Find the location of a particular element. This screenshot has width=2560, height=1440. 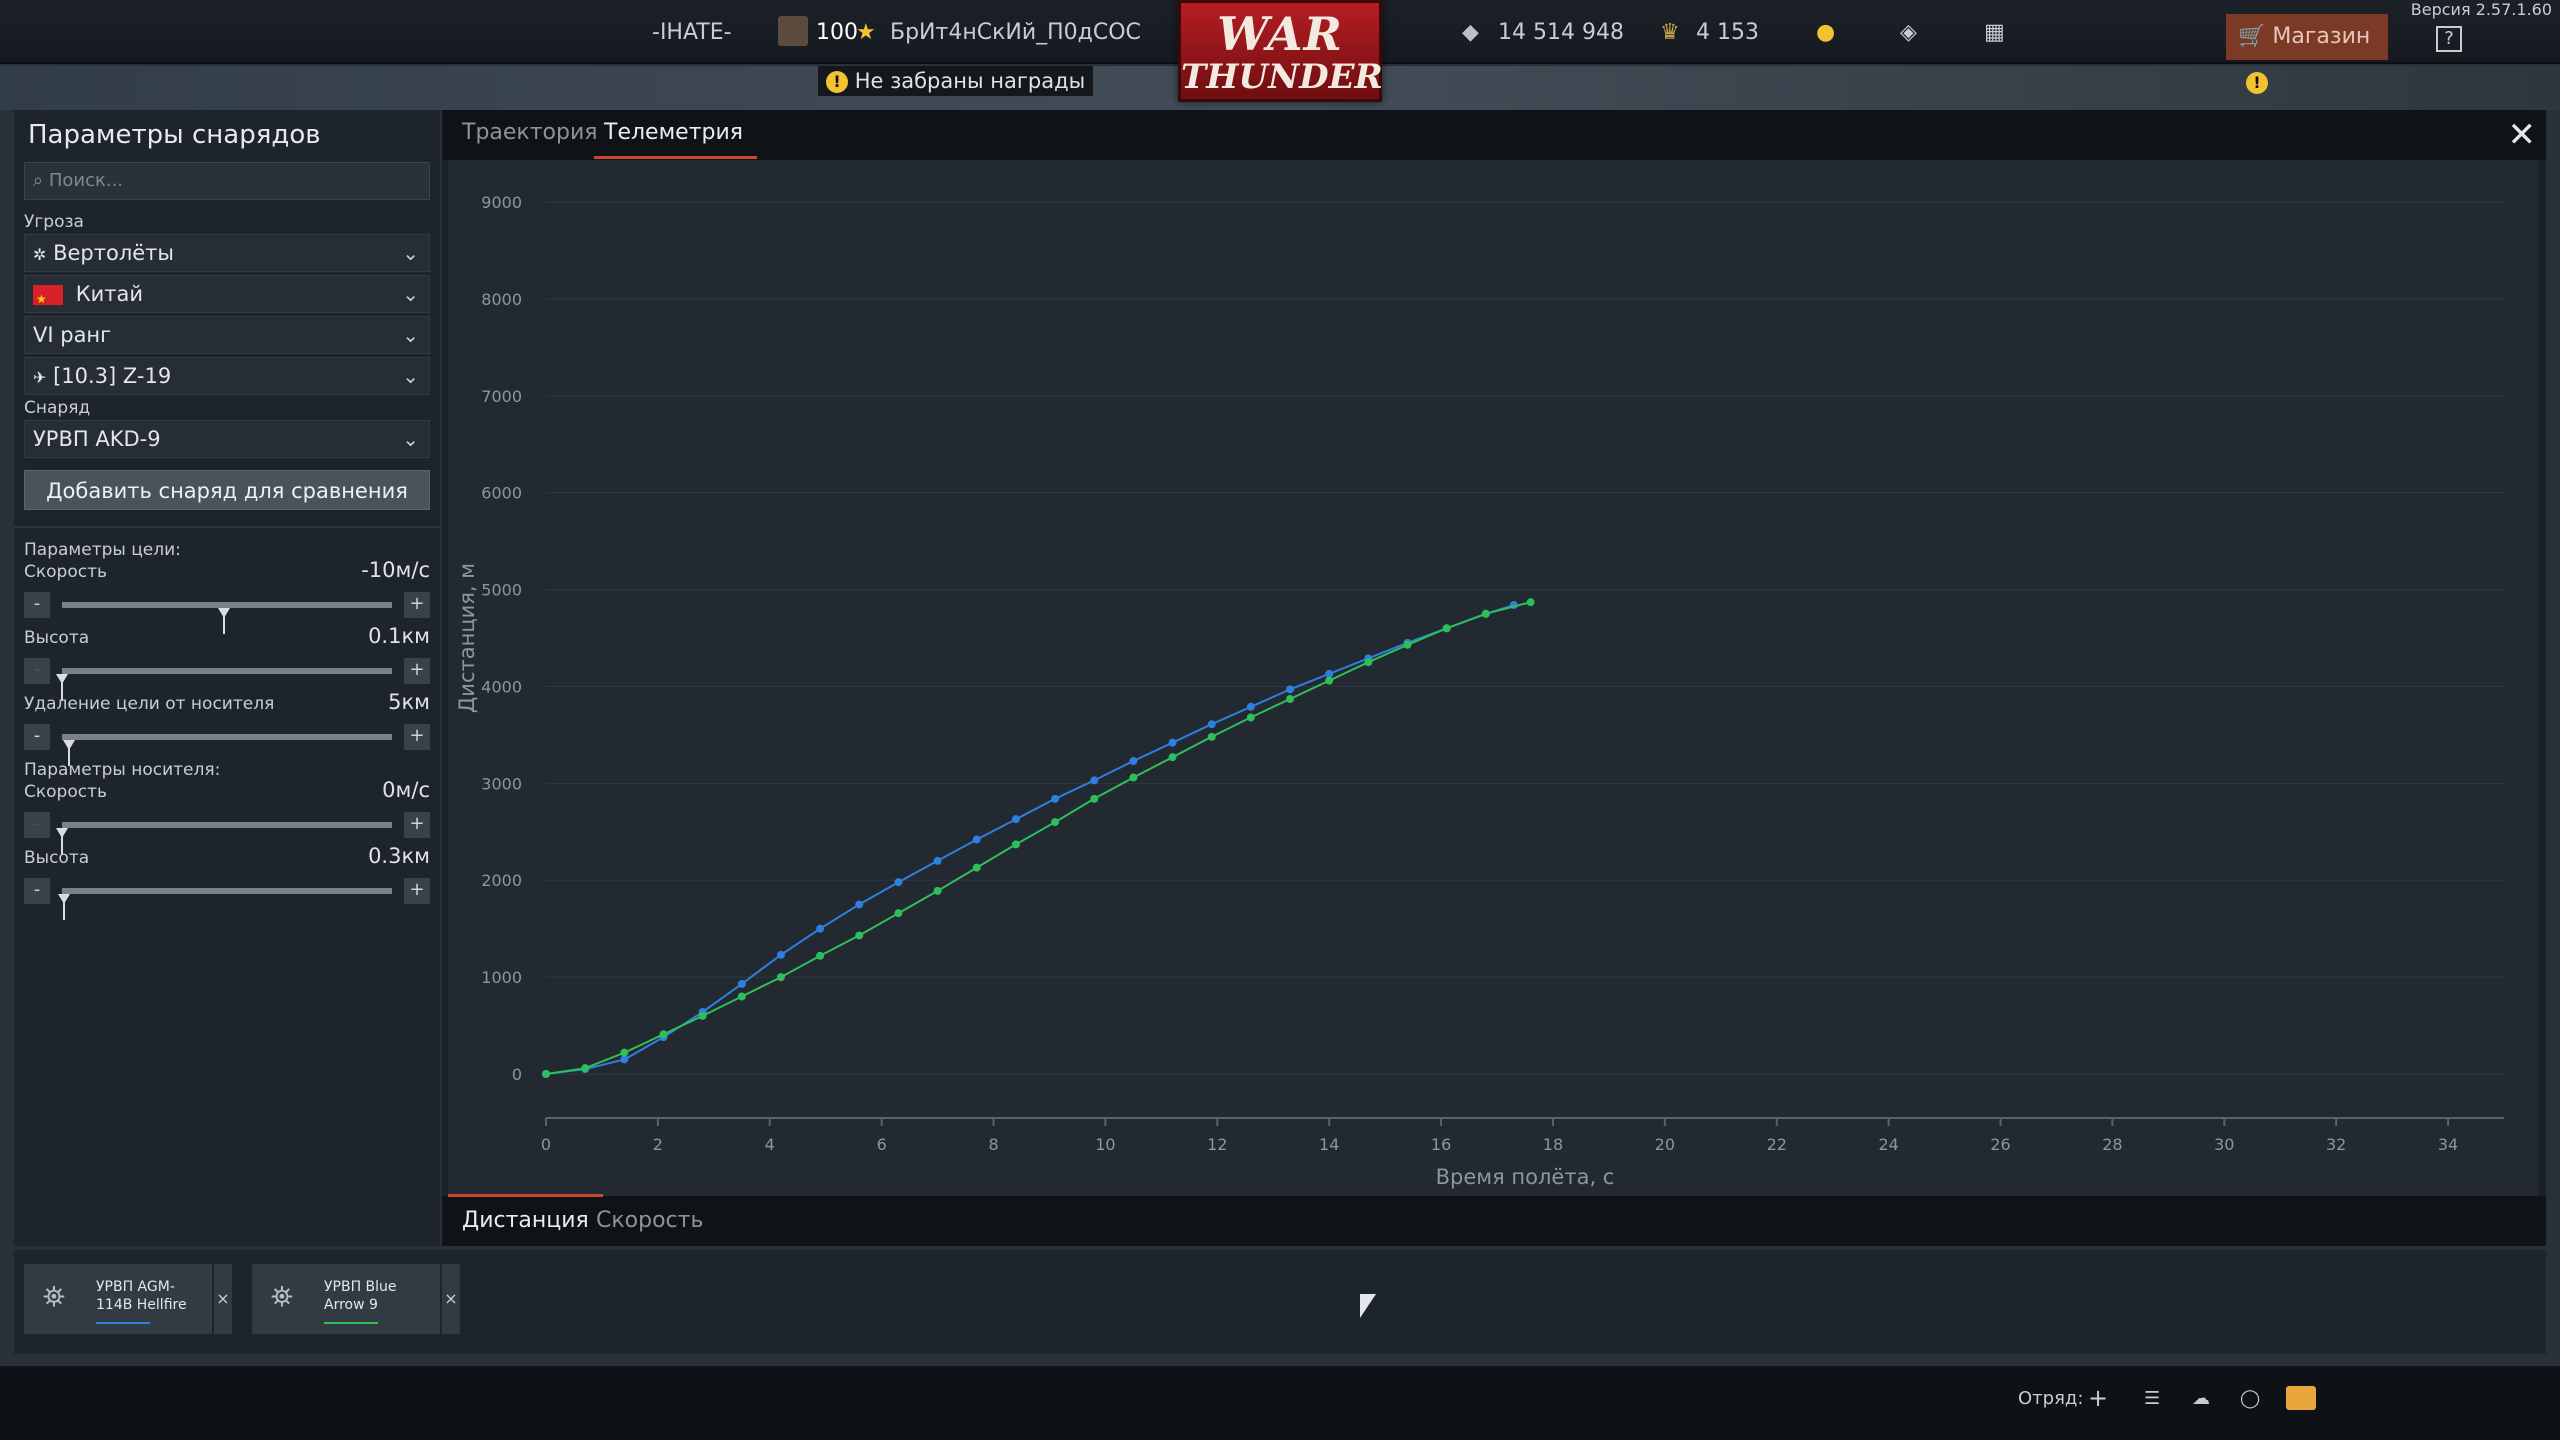

target-speed-slider: - + is located at coordinates (227, 610).